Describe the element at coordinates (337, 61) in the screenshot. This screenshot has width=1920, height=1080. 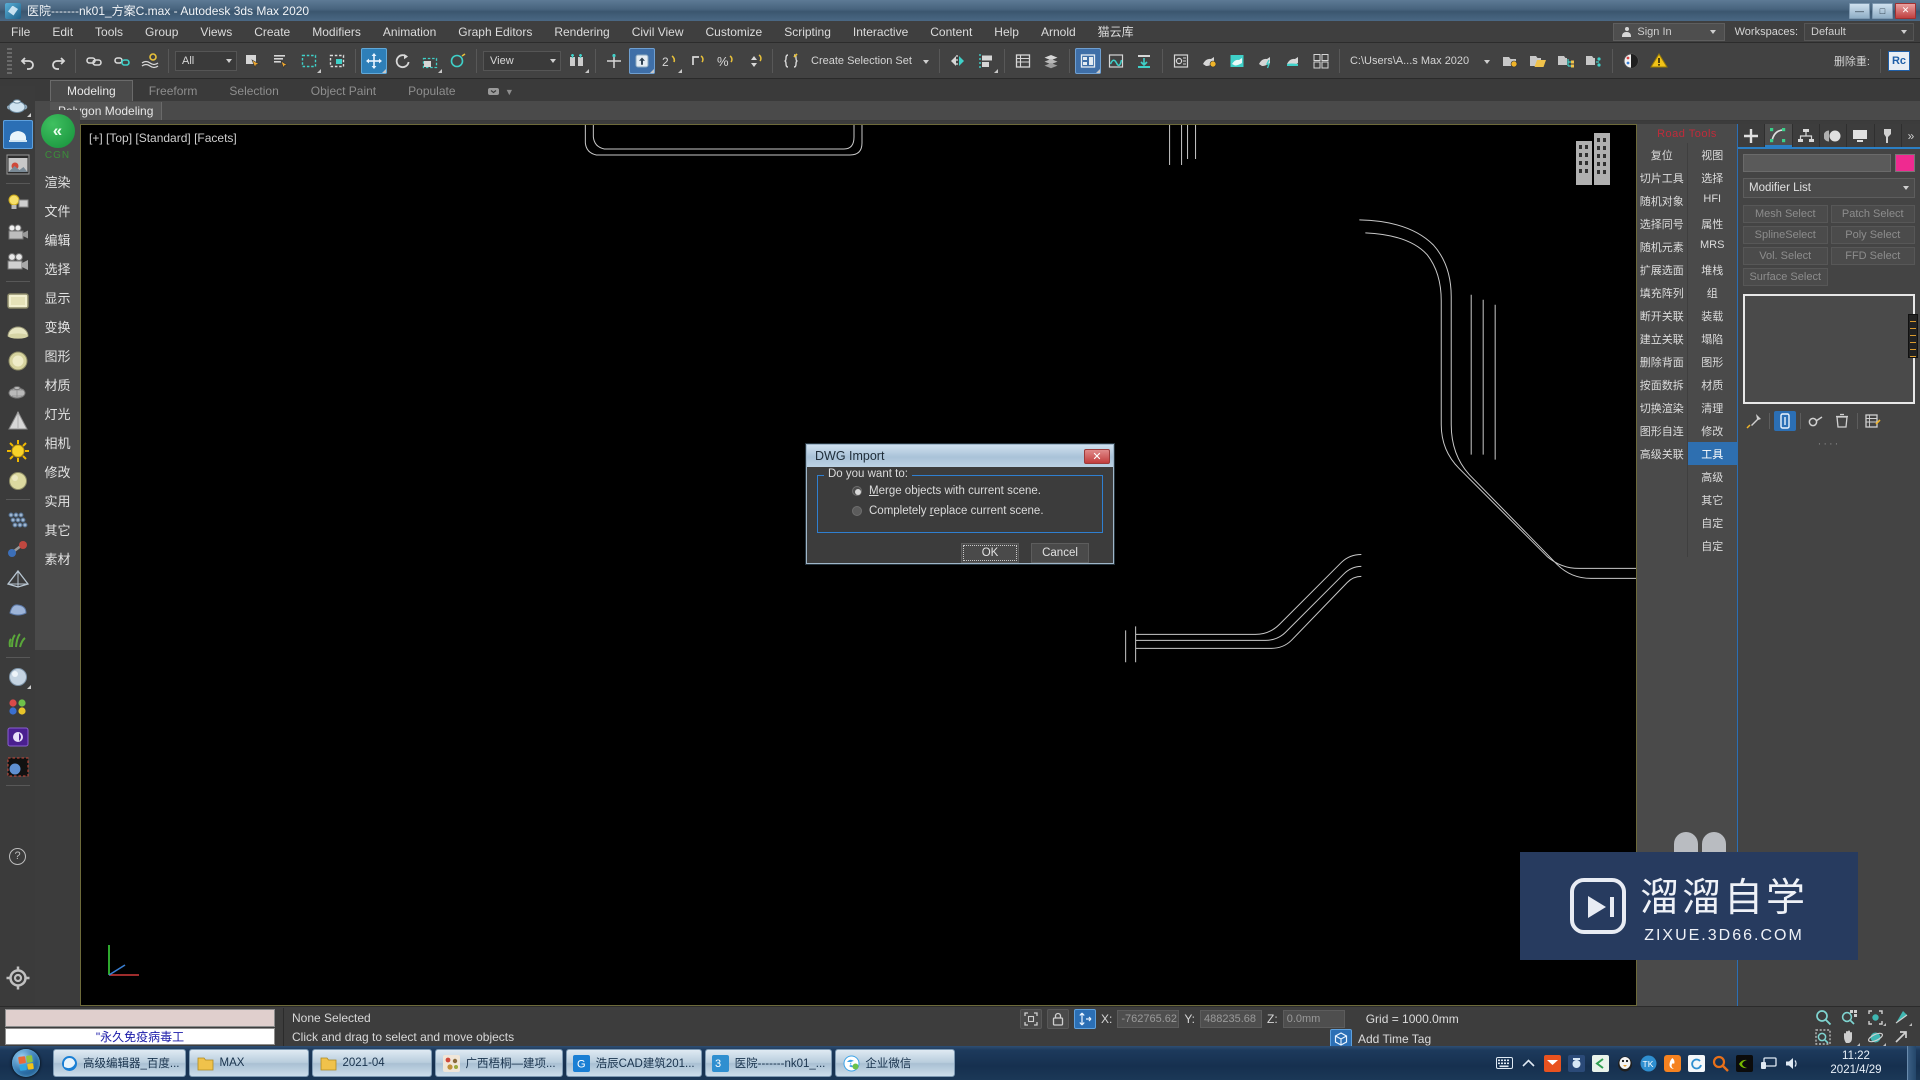
I see `window-crossing-toggle-button` at that location.